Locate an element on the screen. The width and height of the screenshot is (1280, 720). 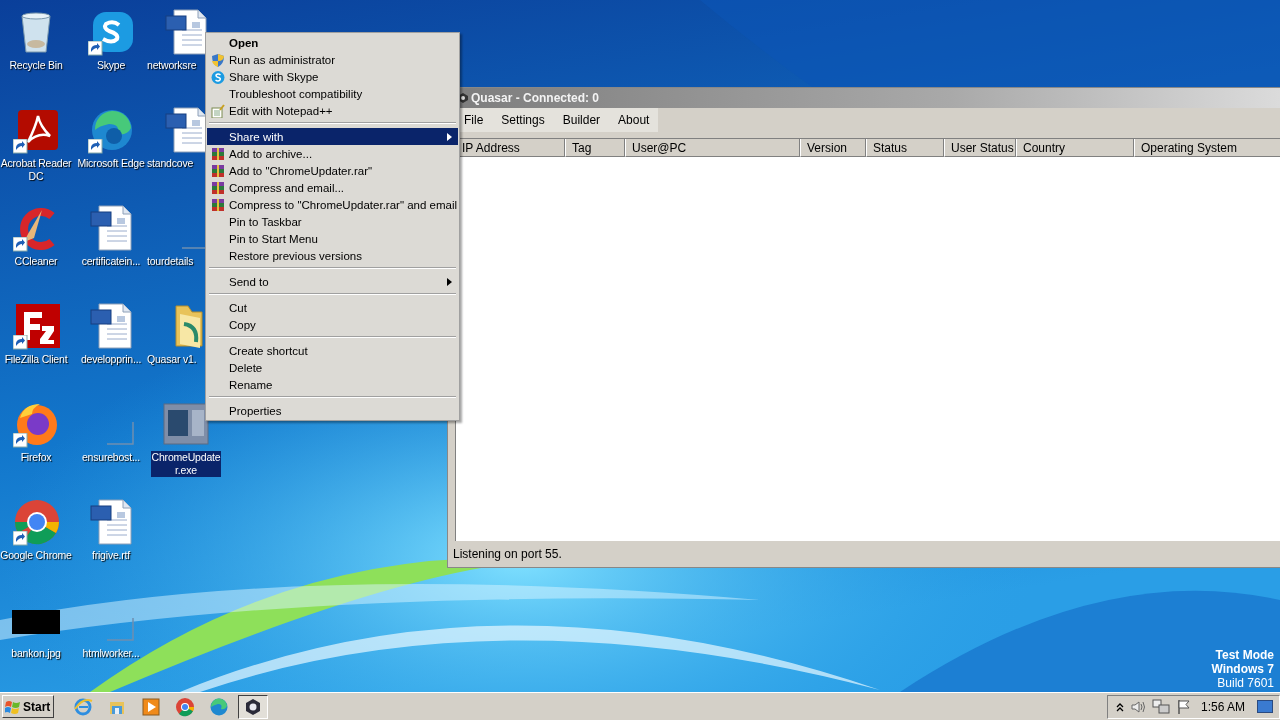
icon-label: Microsoft Edge is located at coordinates (111, 163).